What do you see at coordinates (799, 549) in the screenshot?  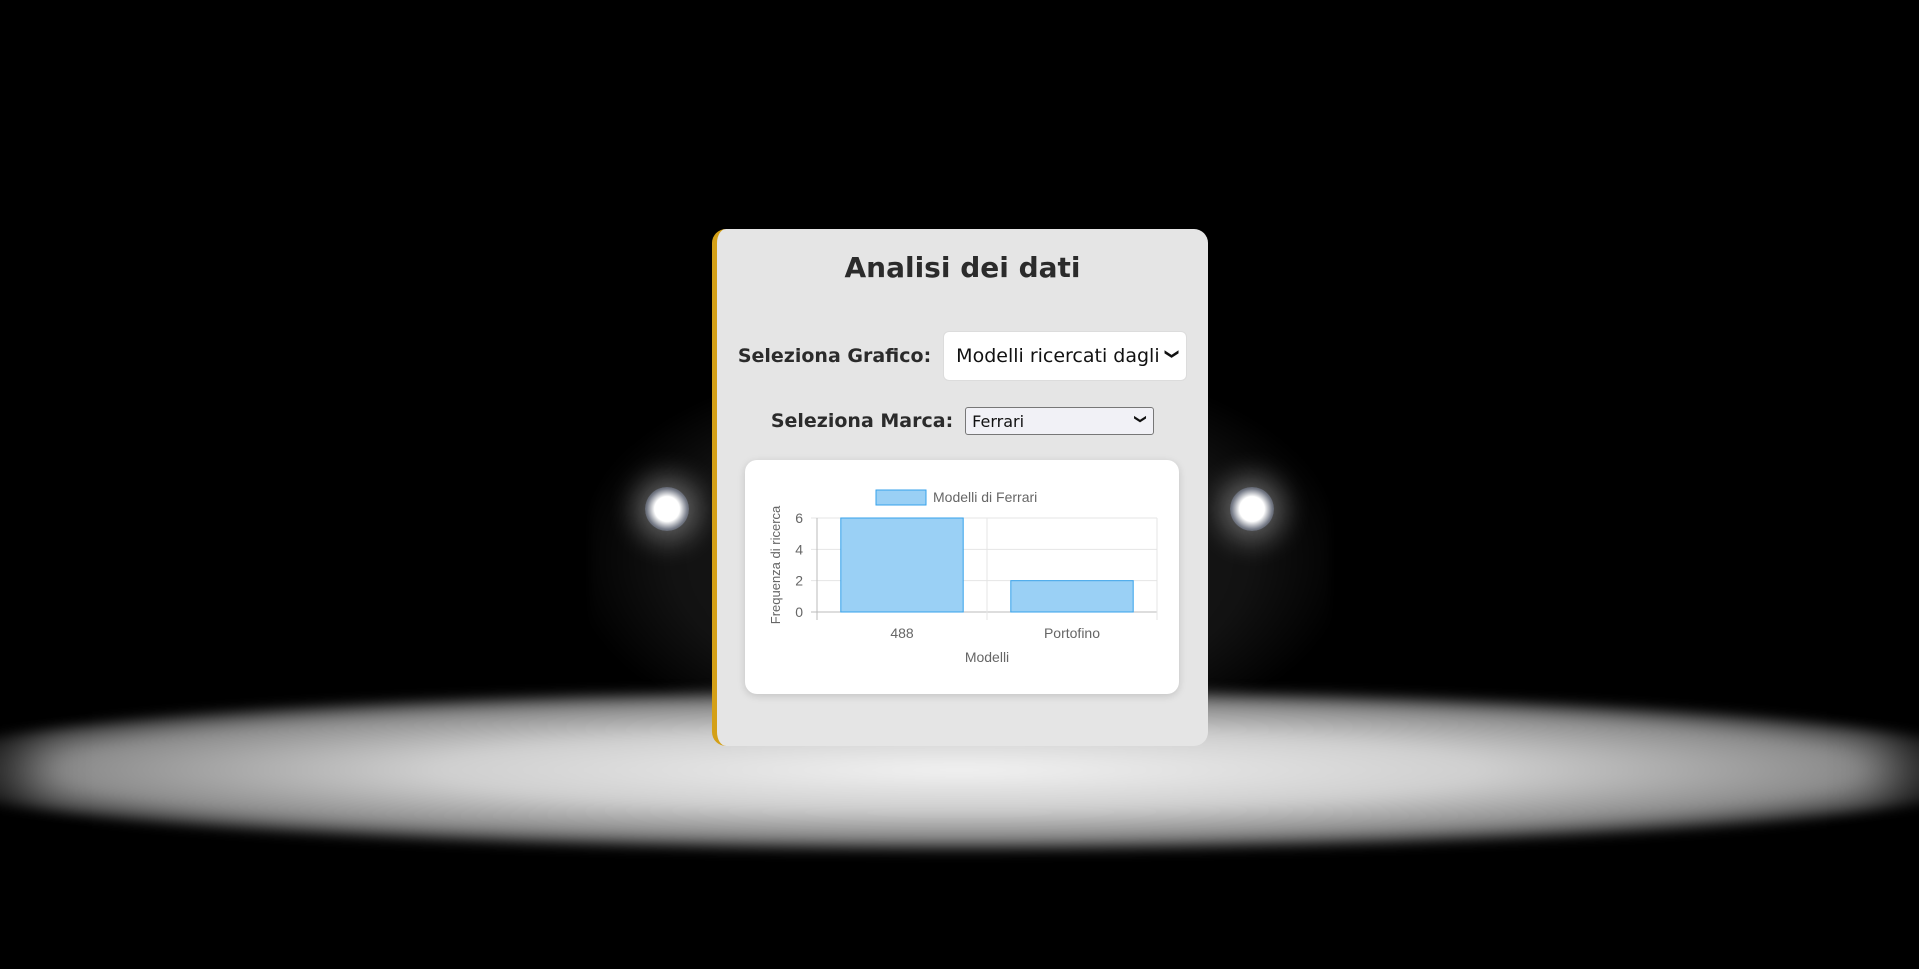 I see `y-tick-label: 4` at bounding box center [799, 549].